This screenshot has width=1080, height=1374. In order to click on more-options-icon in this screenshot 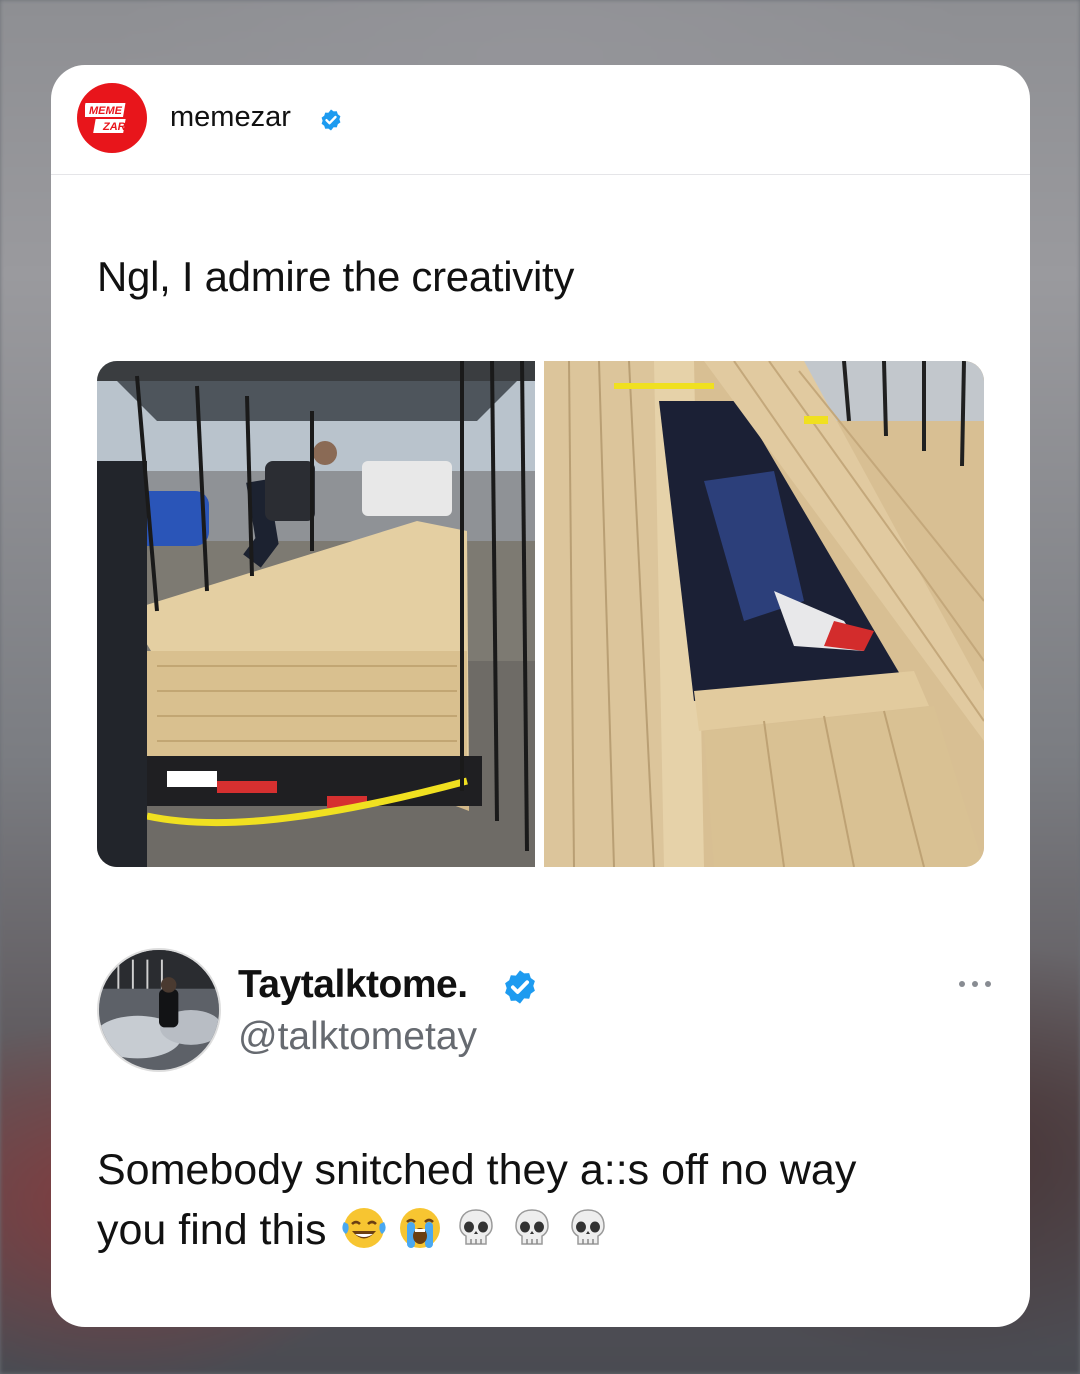, I will do `click(975, 984)`.